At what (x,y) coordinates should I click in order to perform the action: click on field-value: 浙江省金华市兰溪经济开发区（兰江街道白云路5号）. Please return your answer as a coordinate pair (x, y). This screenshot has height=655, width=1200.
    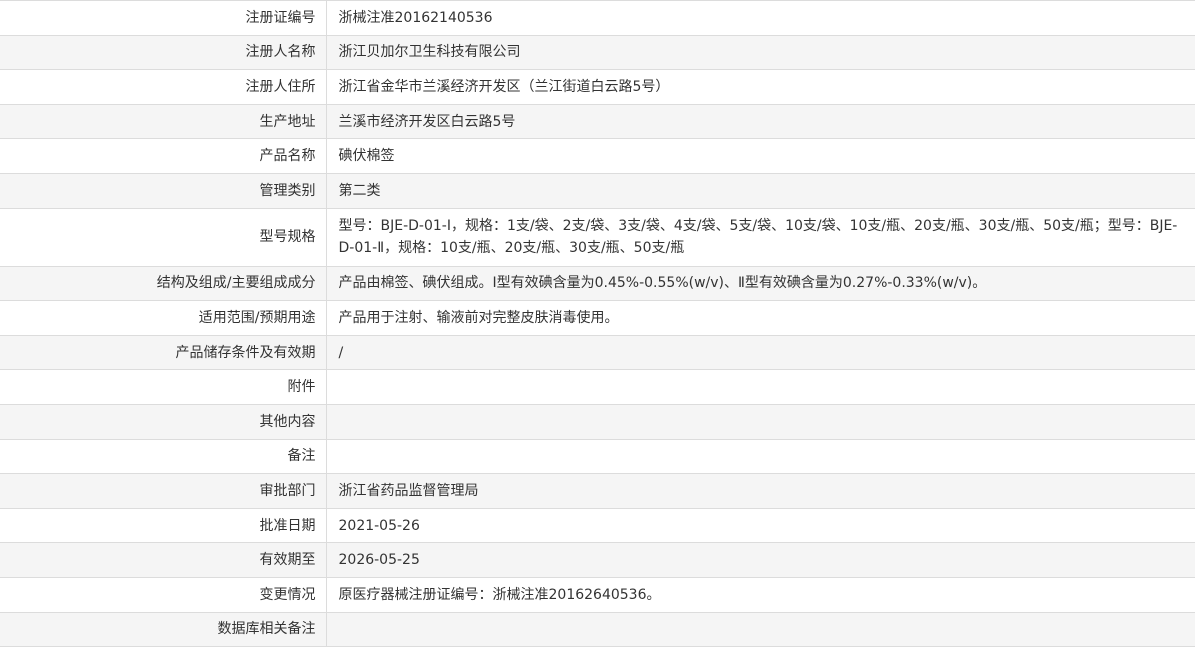
    Looking at the image, I should click on (760, 87).